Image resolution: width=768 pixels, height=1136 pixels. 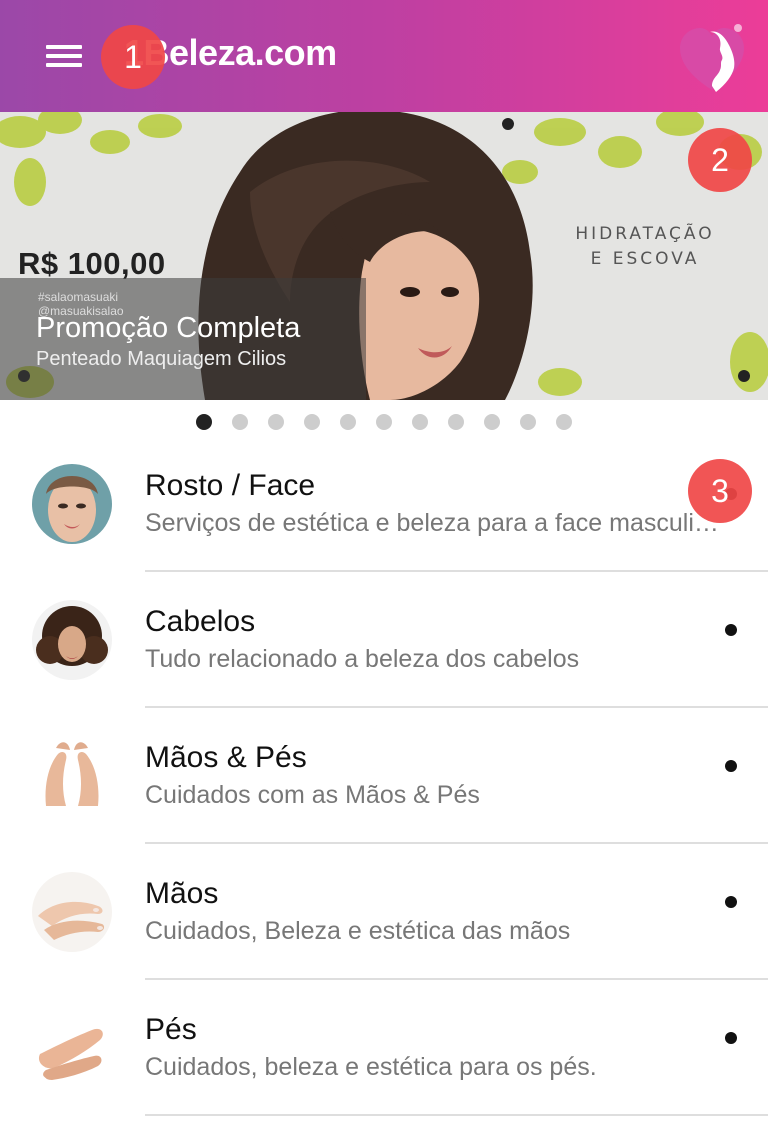 What do you see at coordinates (72, 640) in the screenshot?
I see `hair-thumbnail` at bounding box center [72, 640].